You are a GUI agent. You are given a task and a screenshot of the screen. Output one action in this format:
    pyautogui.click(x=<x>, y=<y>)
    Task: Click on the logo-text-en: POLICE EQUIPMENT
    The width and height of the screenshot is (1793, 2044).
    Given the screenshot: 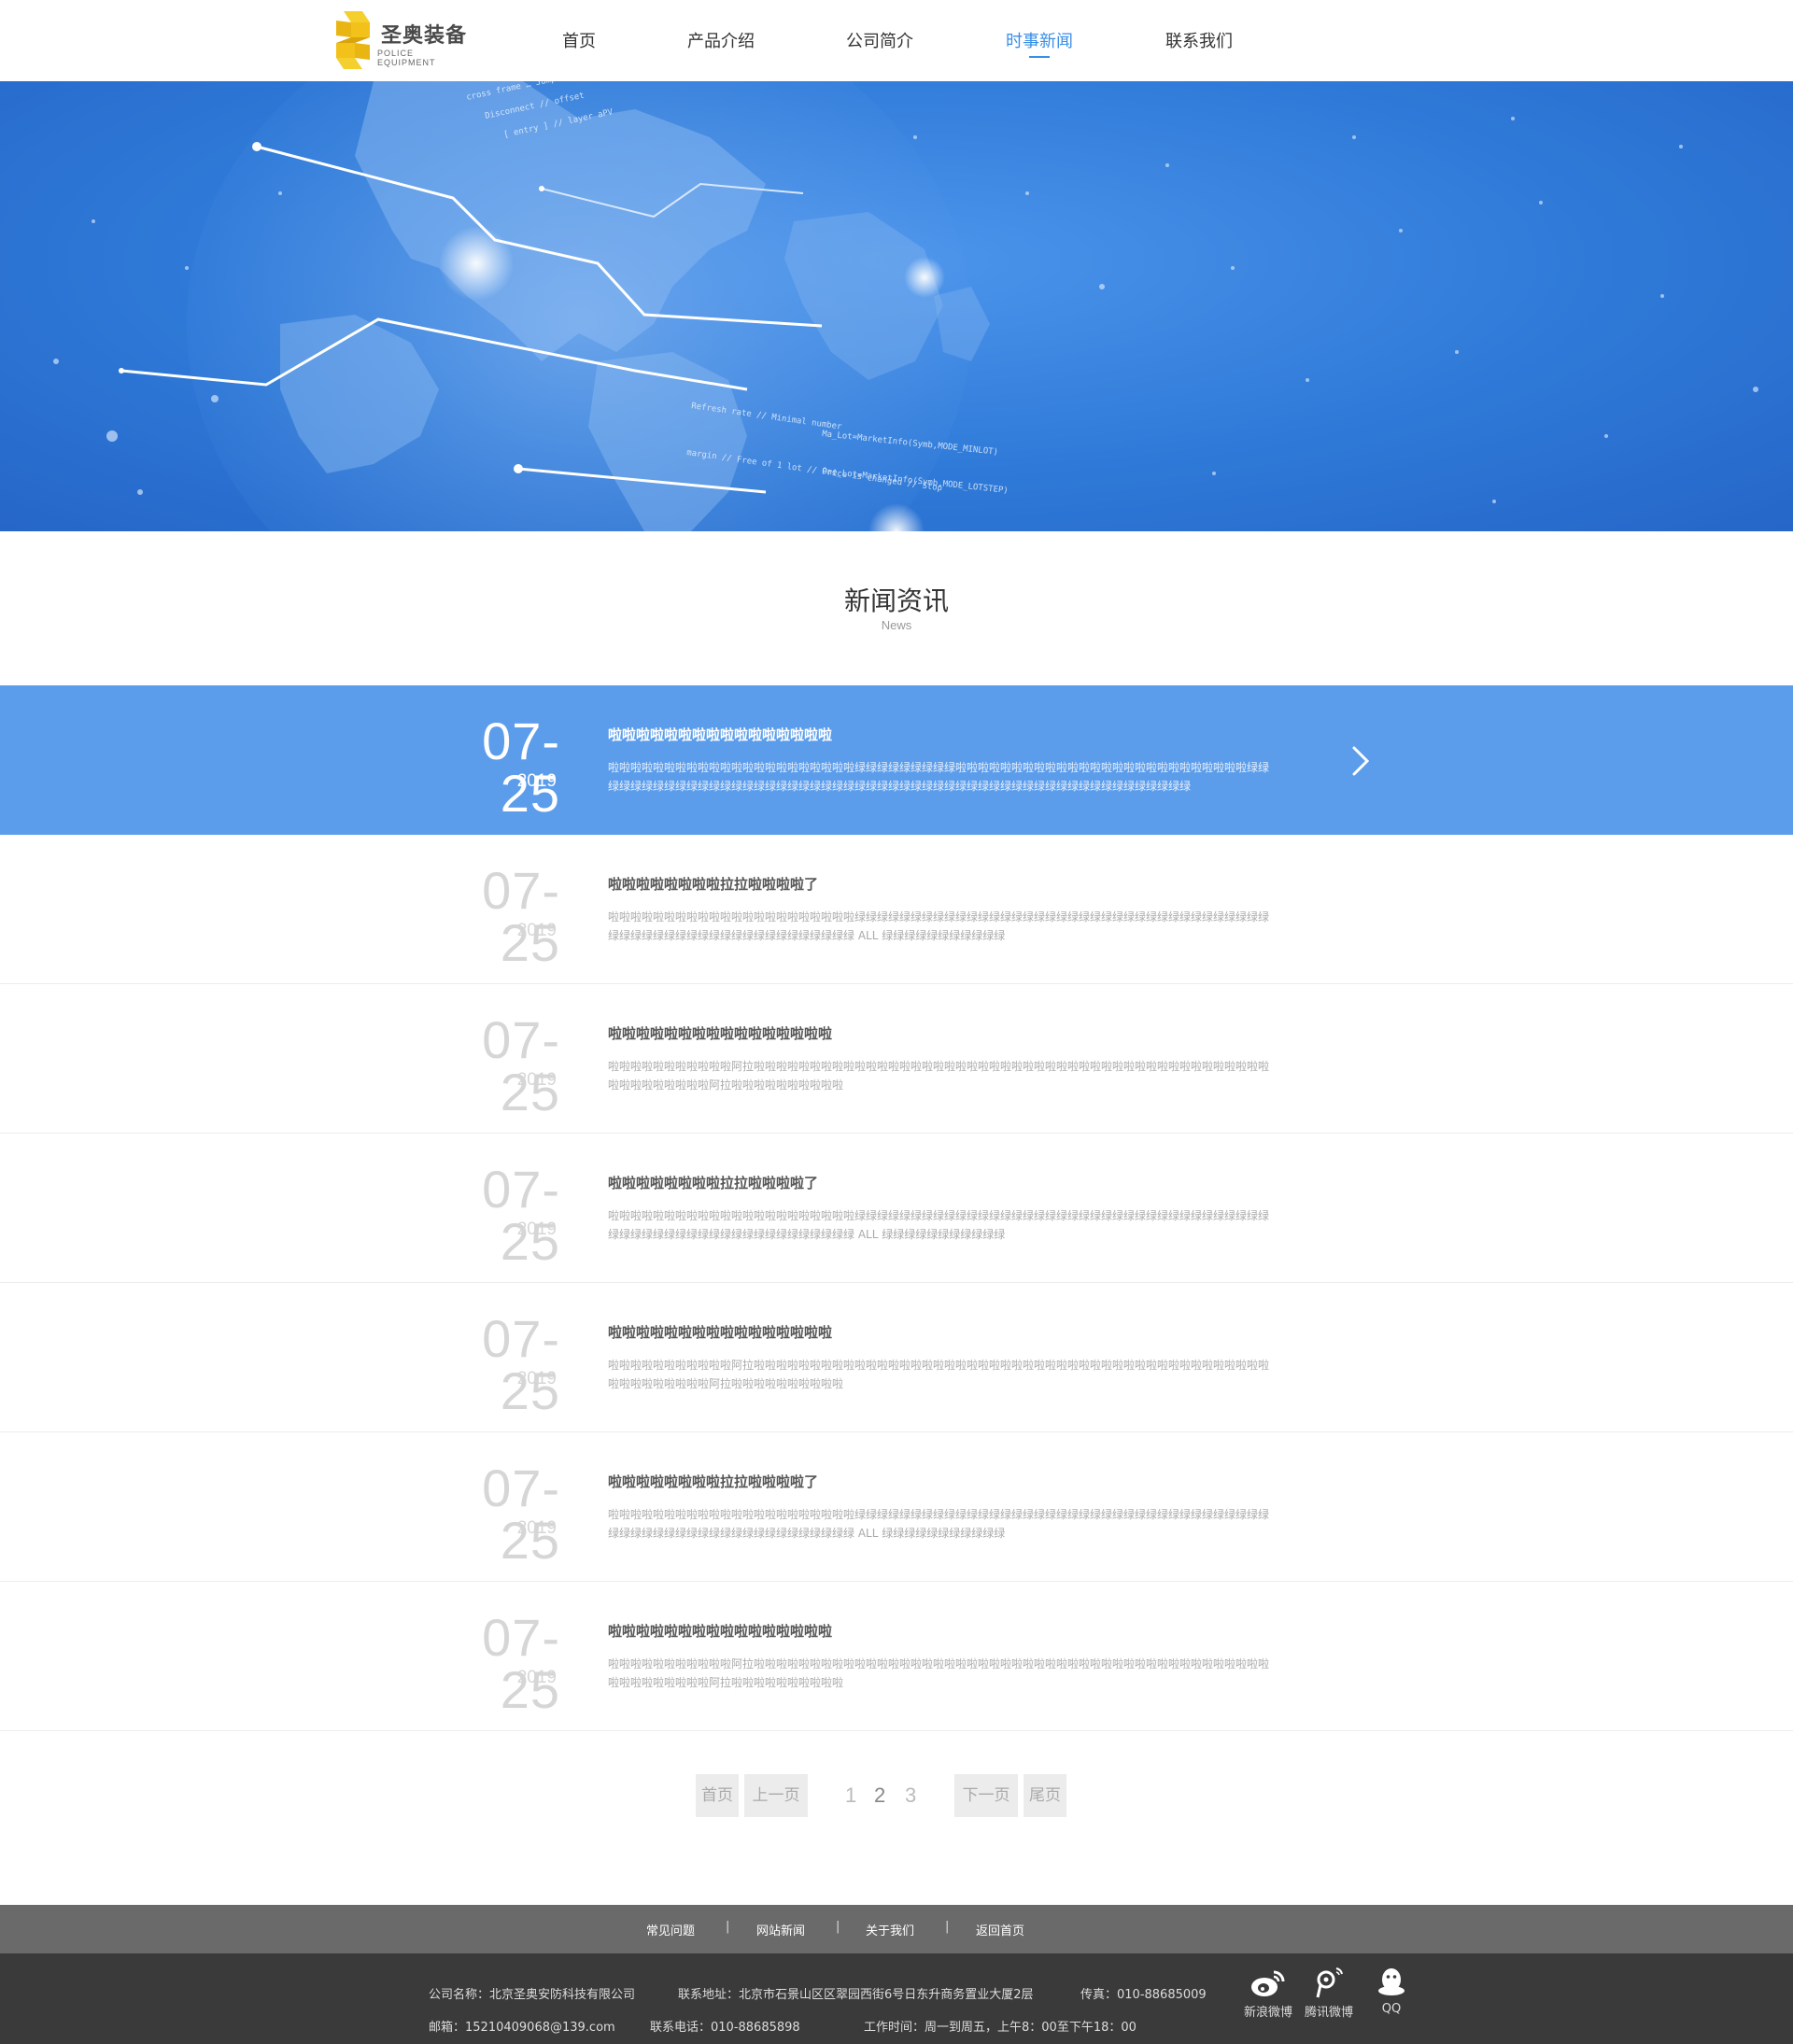 What is the action you would take?
    pyautogui.click(x=406, y=58)
    